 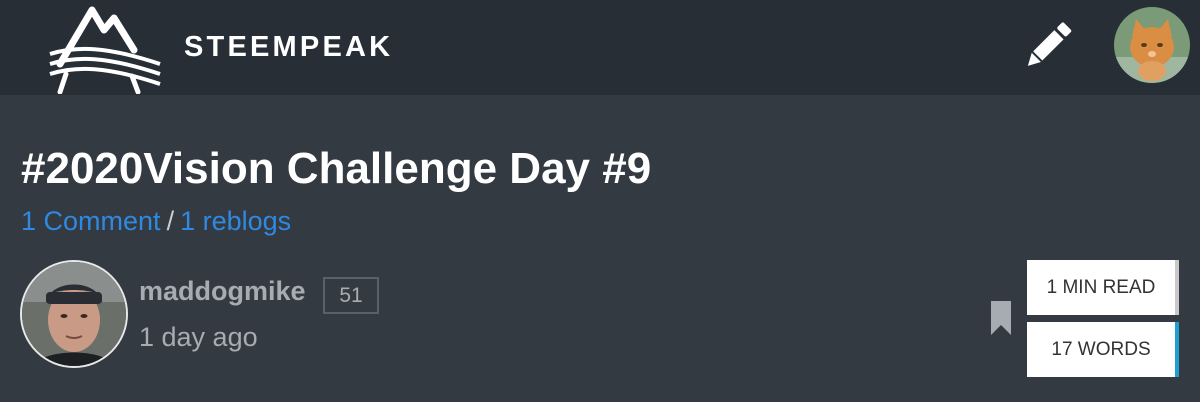 I want to click on comments-link: 1 Comment, so click(x=91, y=221).